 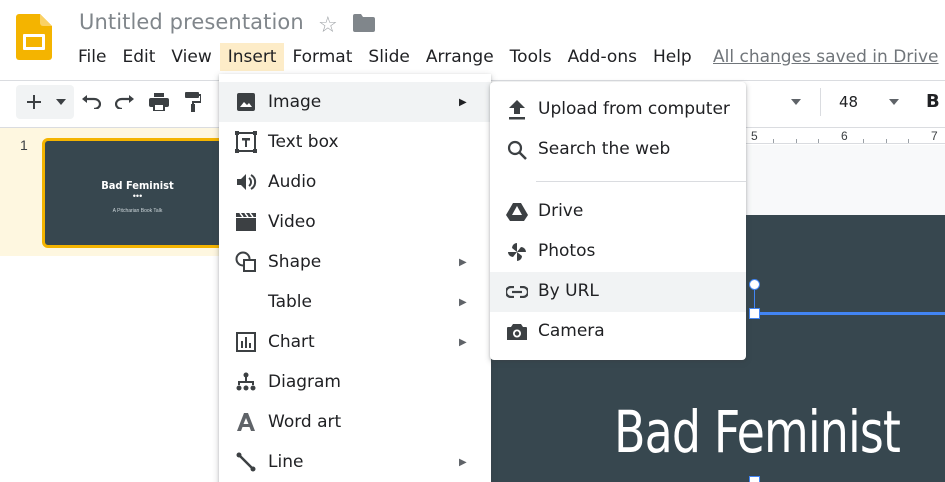 I want to click on menu-item-label: Text box, so click(x=303, y=142).